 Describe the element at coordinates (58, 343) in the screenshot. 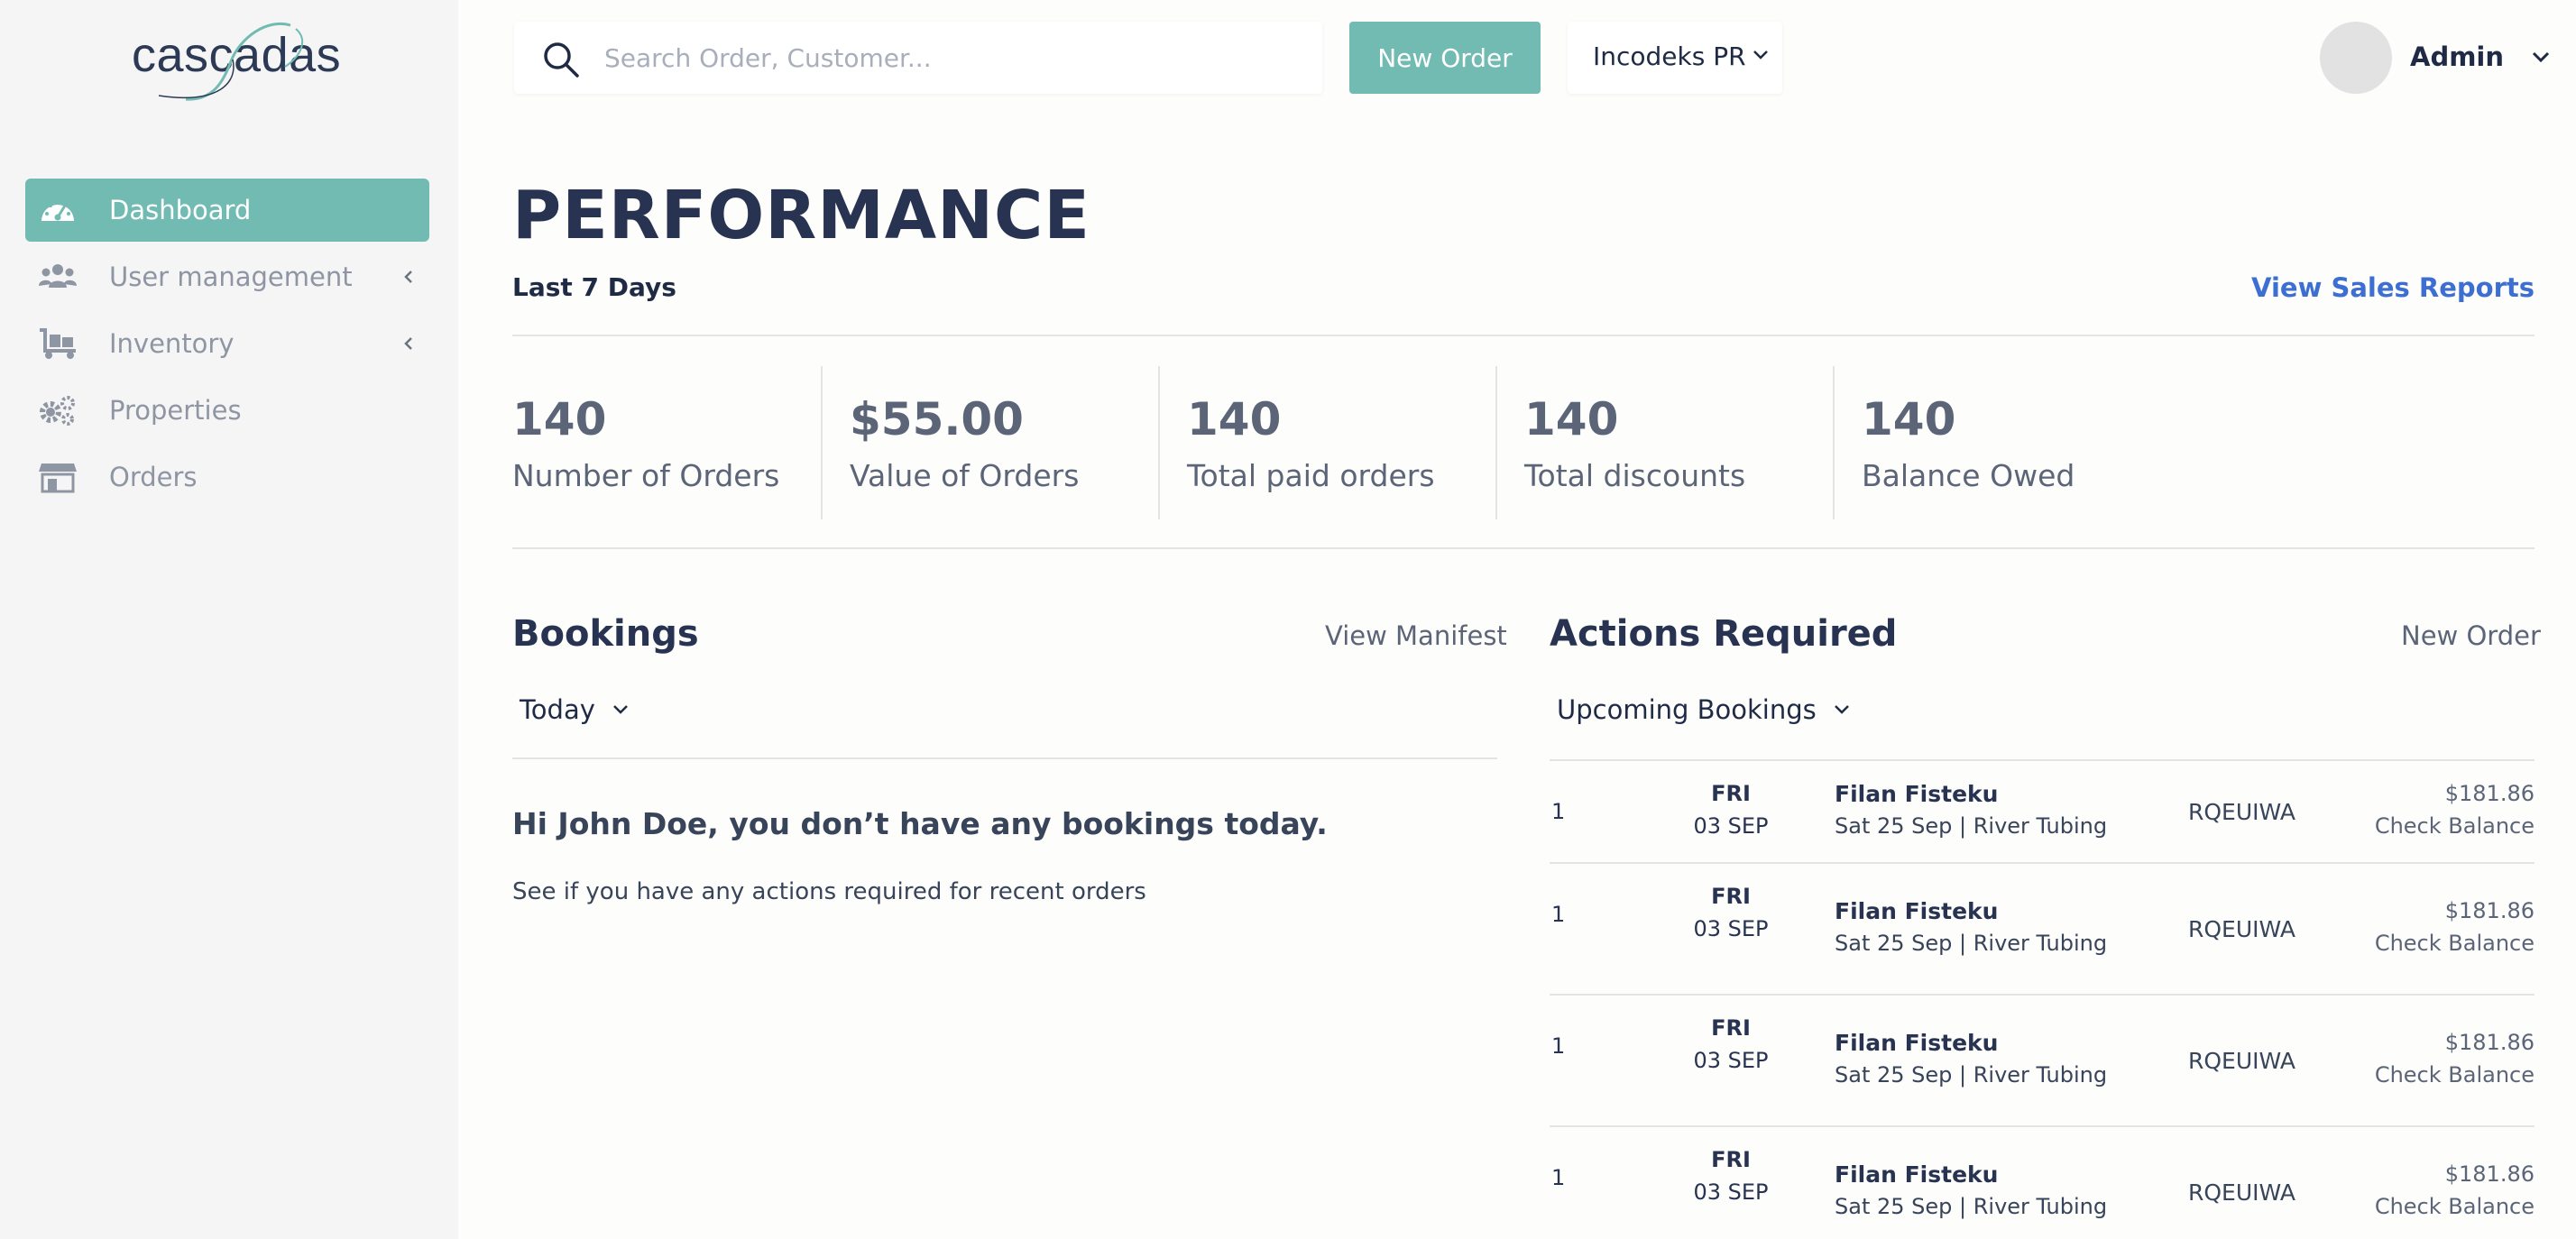

I see `dolly-cart-icon` at that location.